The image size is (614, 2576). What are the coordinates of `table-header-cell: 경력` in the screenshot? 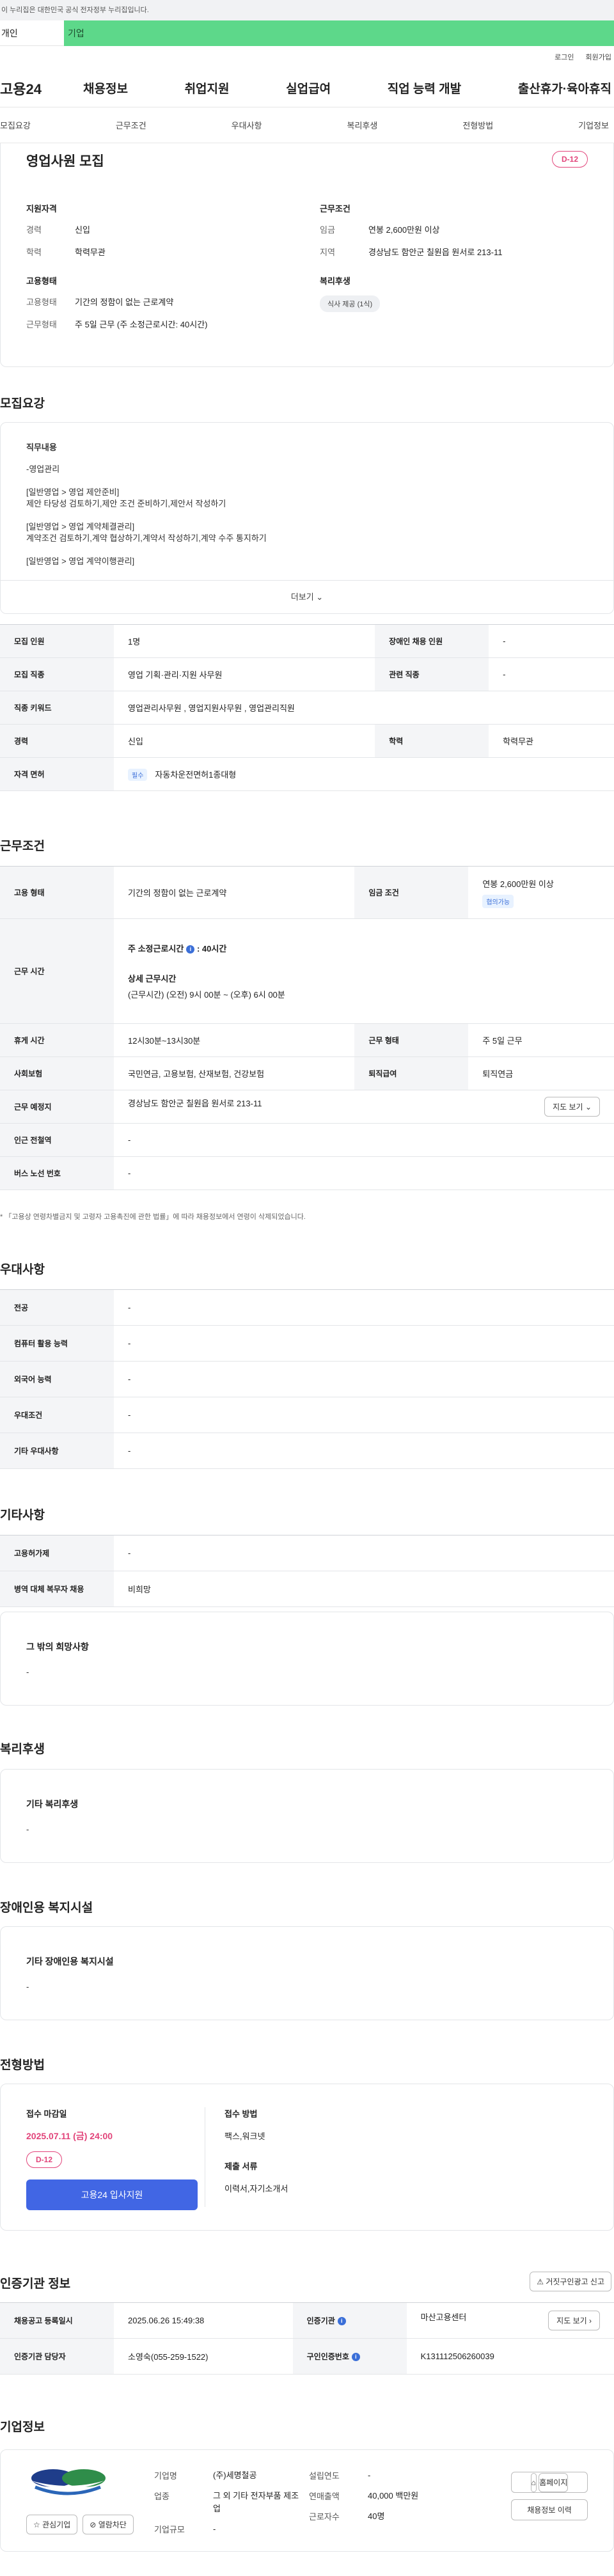 It's located at (57, 741).